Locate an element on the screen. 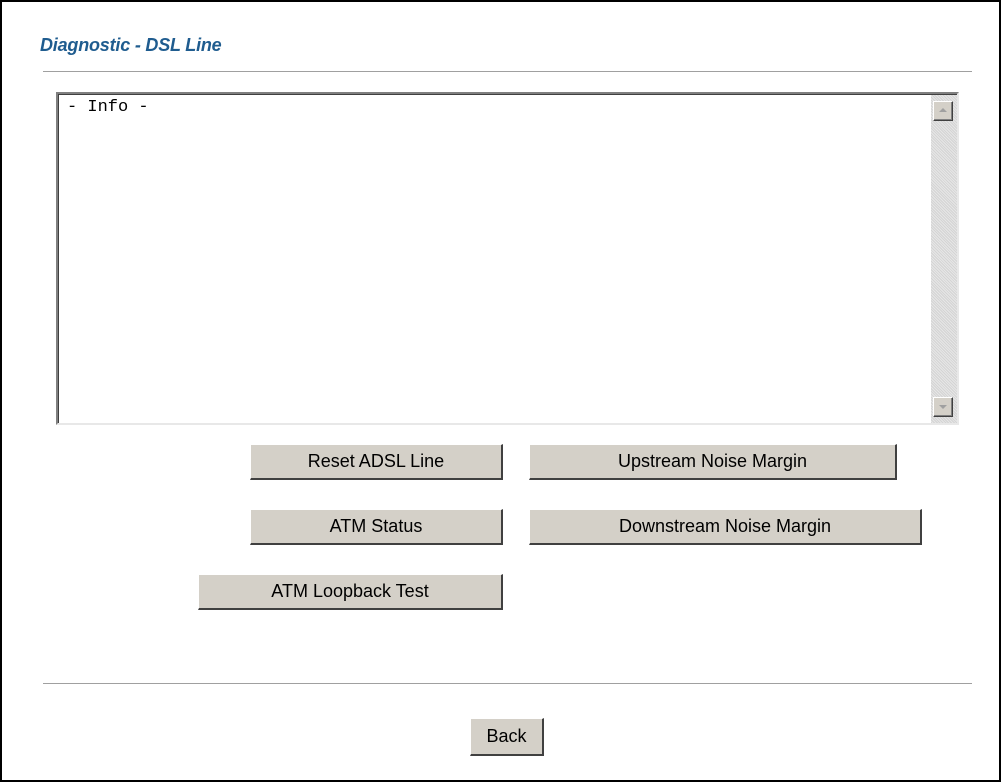 This screenshot has width=1001, height=782. scroll-down-arrow-icon is located at coordinates (943, 407).